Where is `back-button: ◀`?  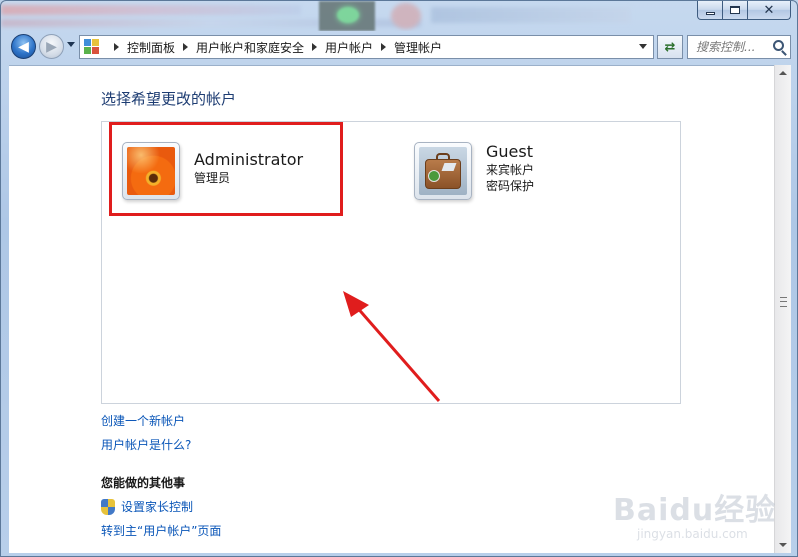
back-button: ◀ is located at coordinates (23, 46).